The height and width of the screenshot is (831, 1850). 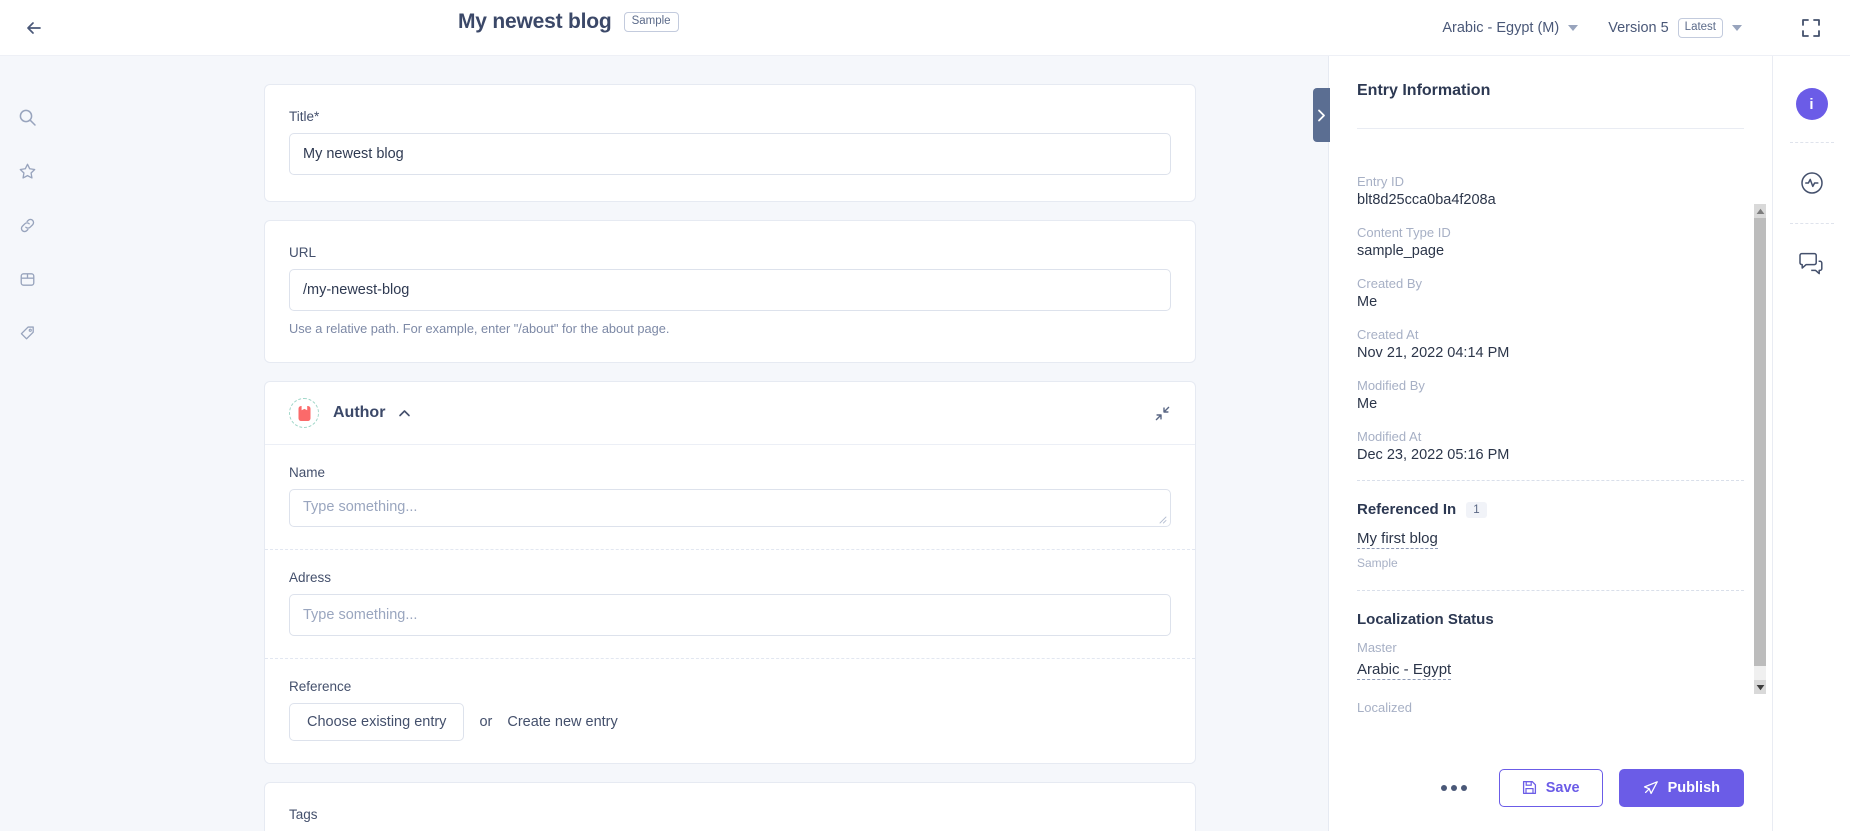 I want to click on panel-toggle-handle, so click(x=1321, y=115).